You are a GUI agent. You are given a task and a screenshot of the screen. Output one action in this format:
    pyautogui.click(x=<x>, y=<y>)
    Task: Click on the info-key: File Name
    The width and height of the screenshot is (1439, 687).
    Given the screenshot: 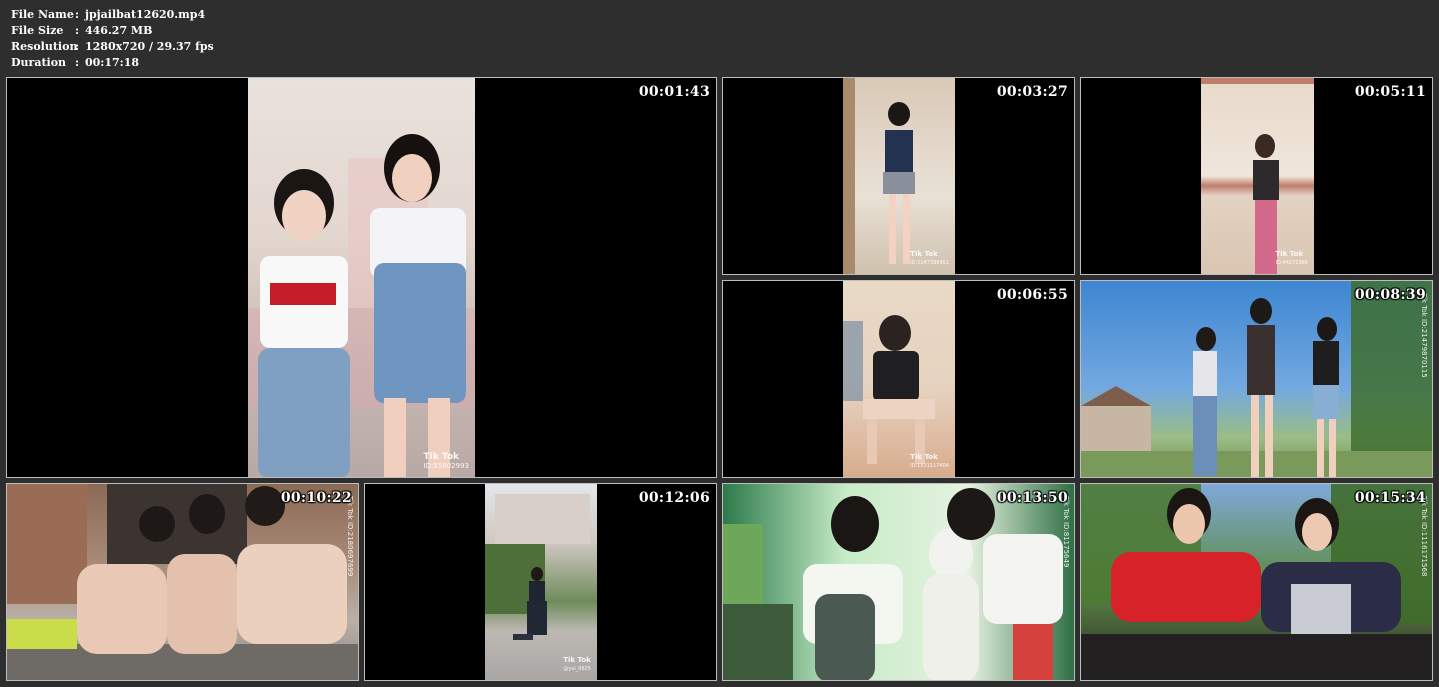 What is the action you would take?
    pyautogui.click(x=42, y=14)
    